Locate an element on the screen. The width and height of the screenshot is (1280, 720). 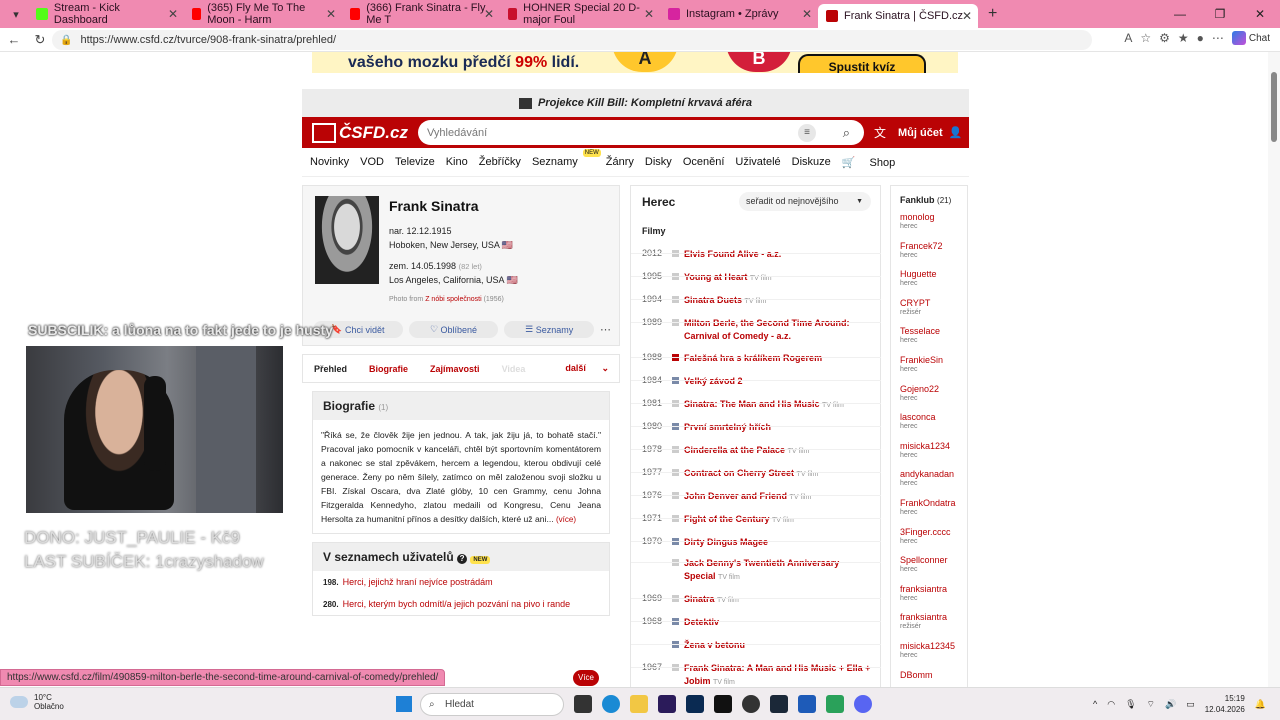
film-title: Cinderella at the Palace TV film is located at coordinates (778, 451).